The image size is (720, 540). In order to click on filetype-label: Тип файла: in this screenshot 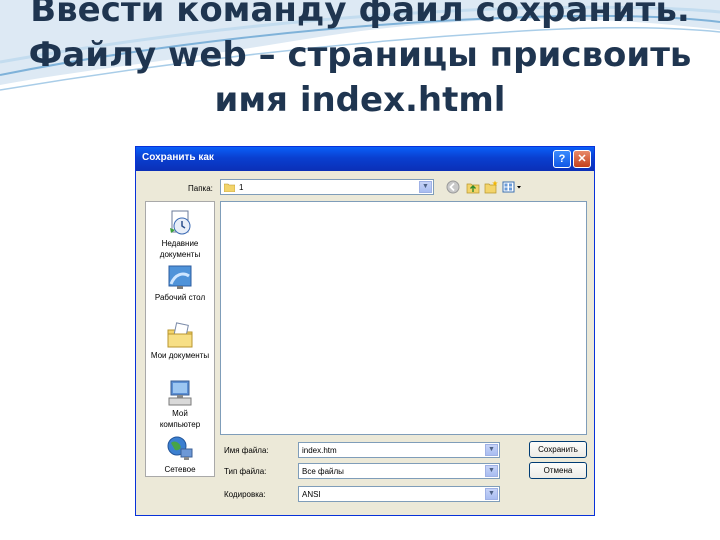, I will do `click(245, 471)`.